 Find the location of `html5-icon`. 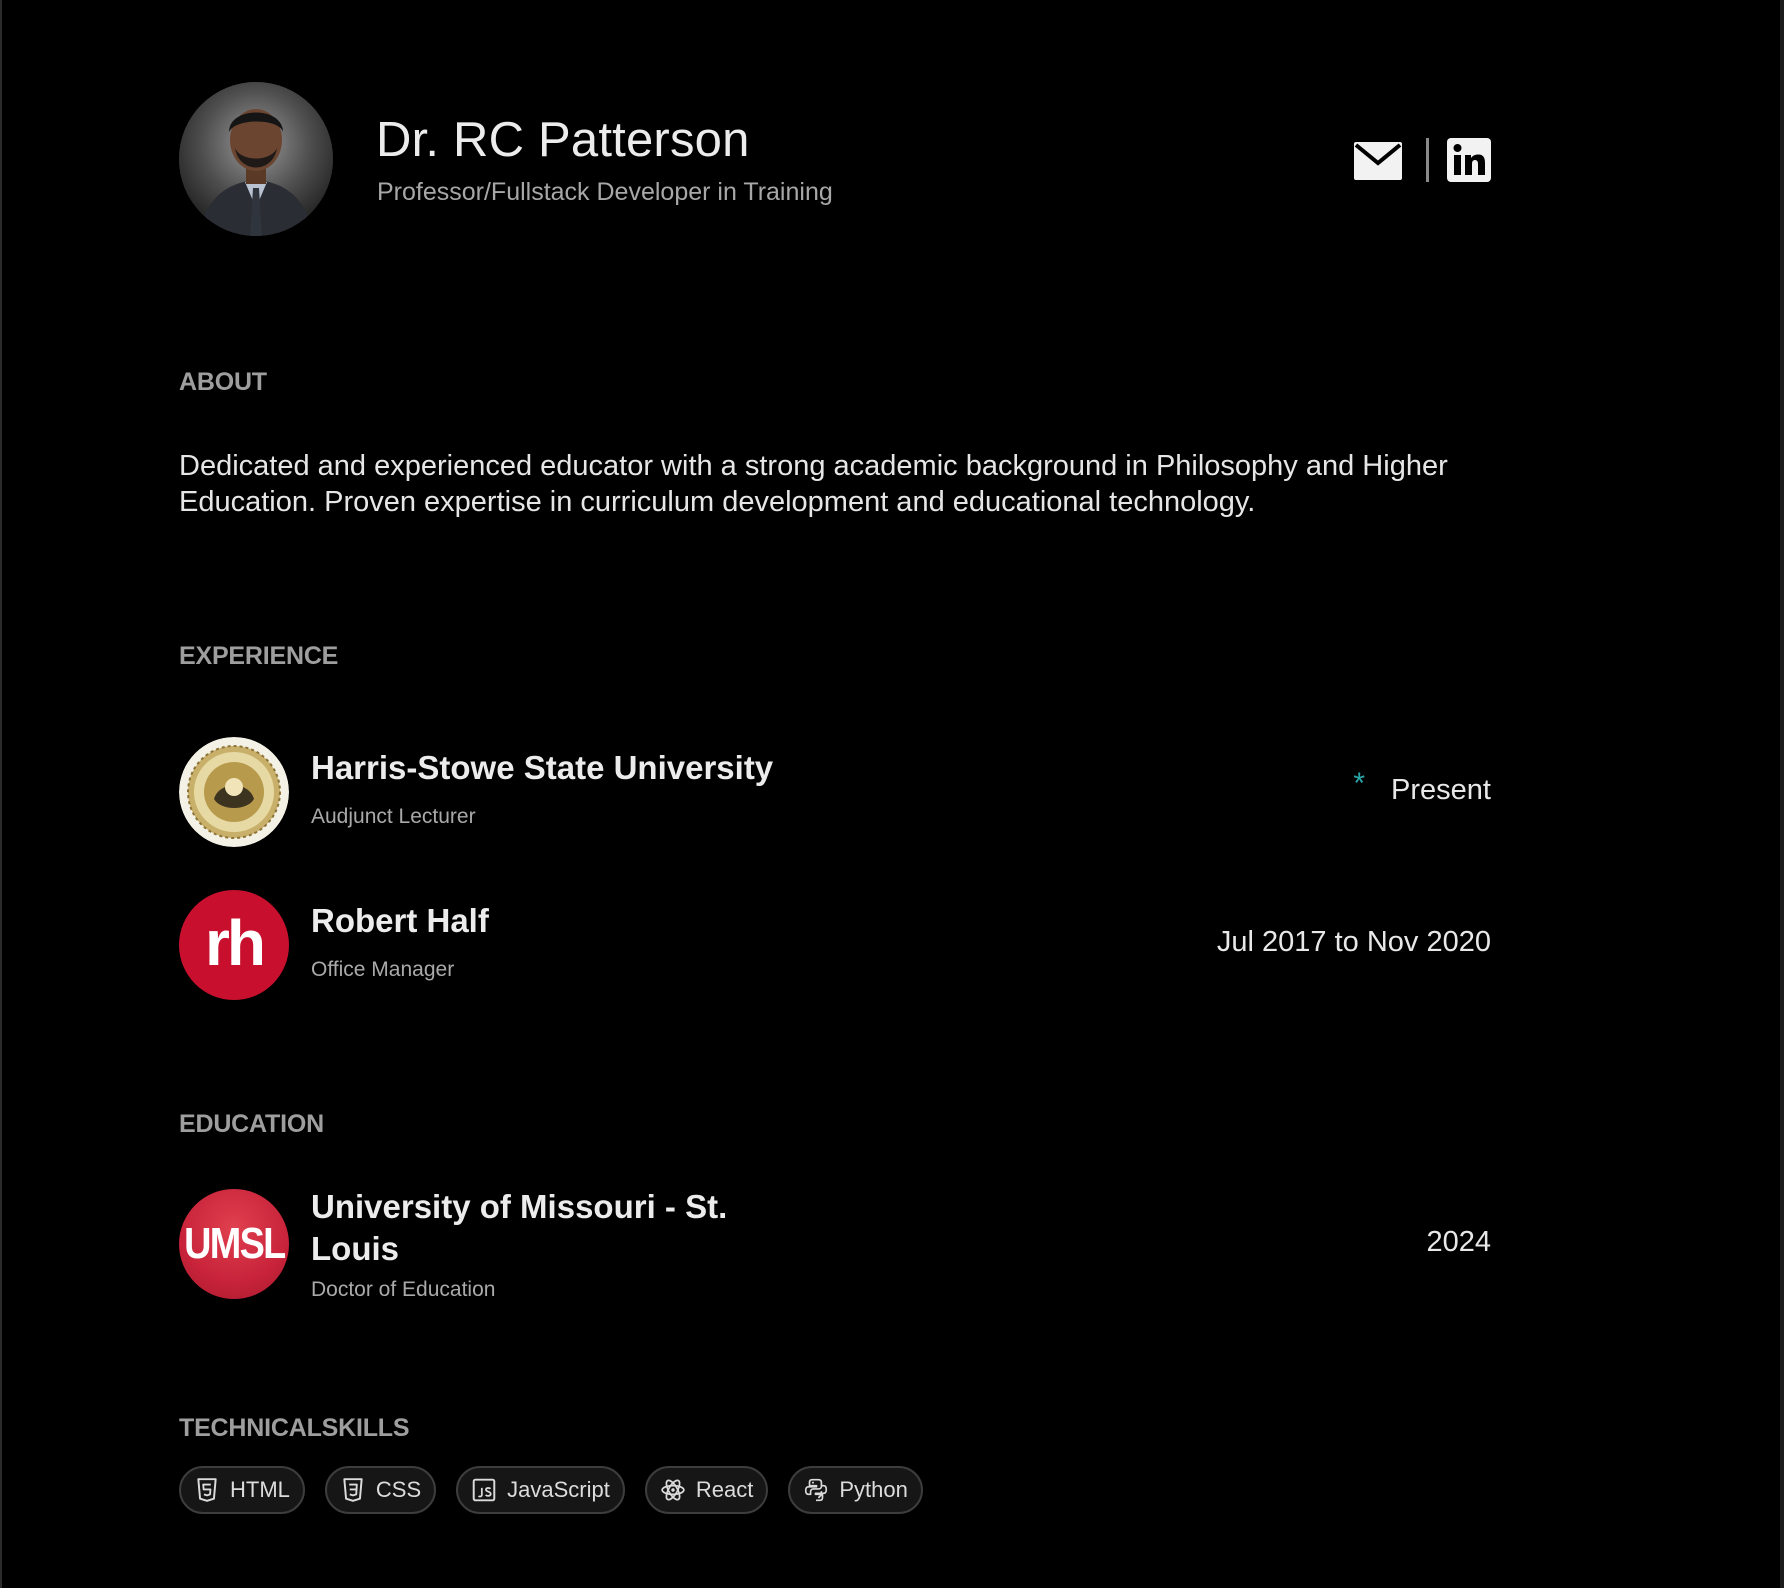

html5-icon is located at coordinates (207, 1490).